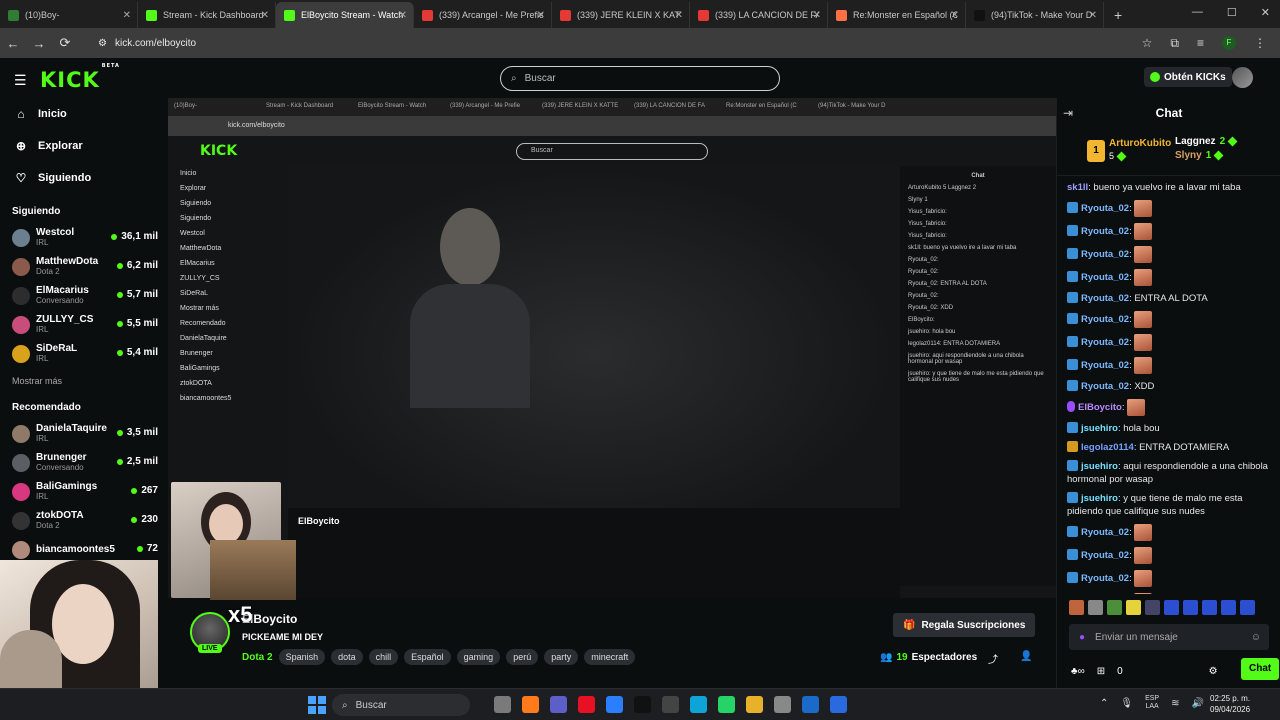  Describe the element at coordinates (613, 43) in the screenshot. I see `url-field: ⚙ kick.com/elboycito` at that location.